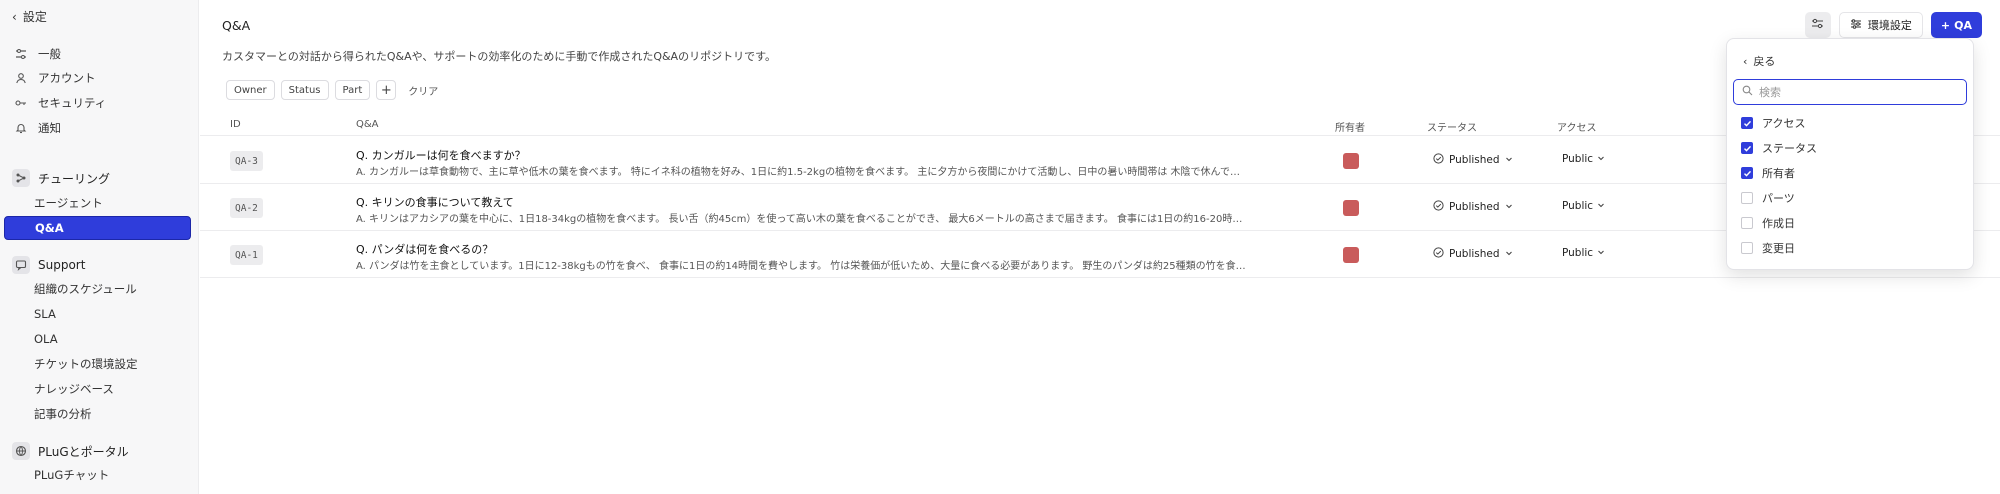 Image resolution: width=2000 pixels, height=494 pixels. Describe the element at coordinates (21, 103) in the screenshot. I see `key-icon` at that location.